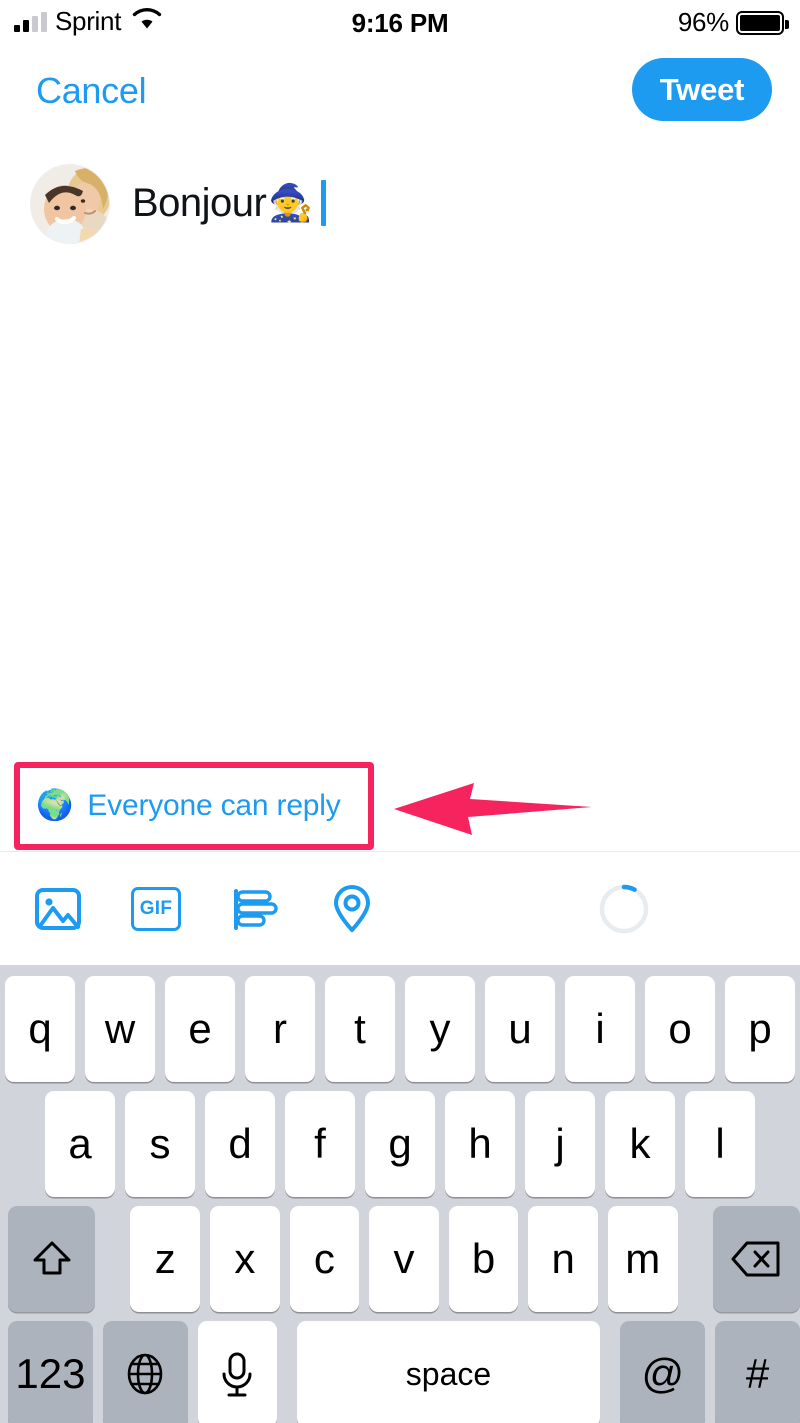 Image resolution: width=800 pixels, height=1423 pixels. Describe the element at coordinates (160, 1144) in the screenshot. I see `key-s: s` at that location.